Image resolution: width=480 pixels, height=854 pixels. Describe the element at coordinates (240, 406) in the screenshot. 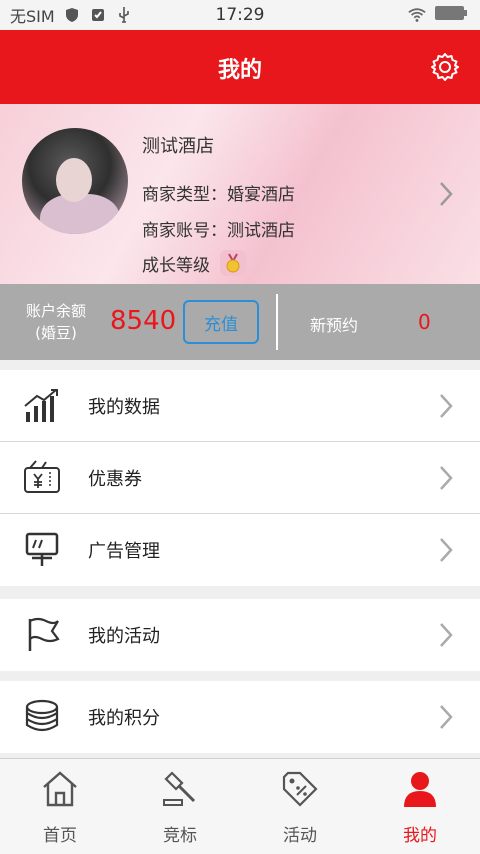

I see `menu-item-my-data: 我的数据` at that location.